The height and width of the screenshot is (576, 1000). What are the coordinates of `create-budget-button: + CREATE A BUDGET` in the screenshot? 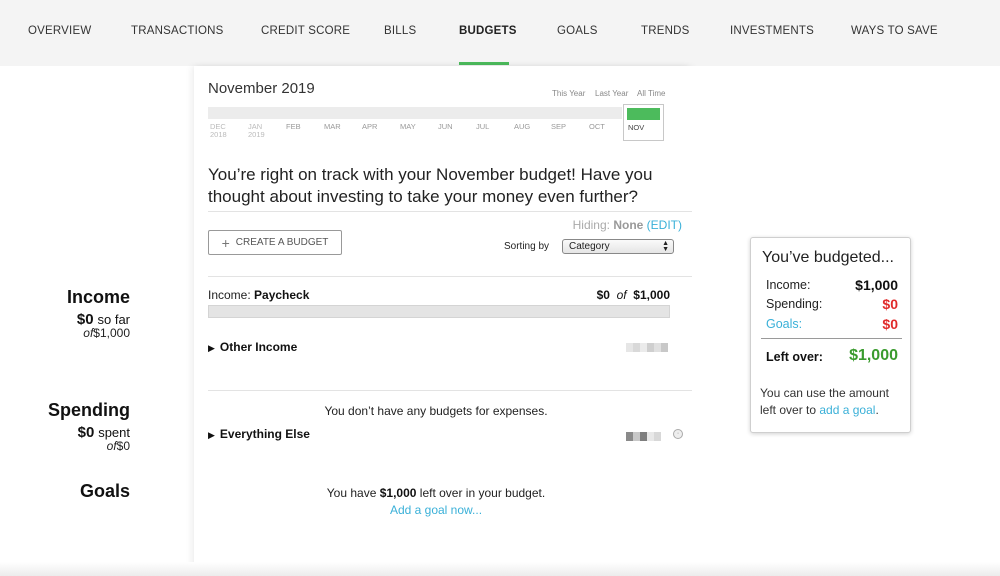 It's located at (275, 242).